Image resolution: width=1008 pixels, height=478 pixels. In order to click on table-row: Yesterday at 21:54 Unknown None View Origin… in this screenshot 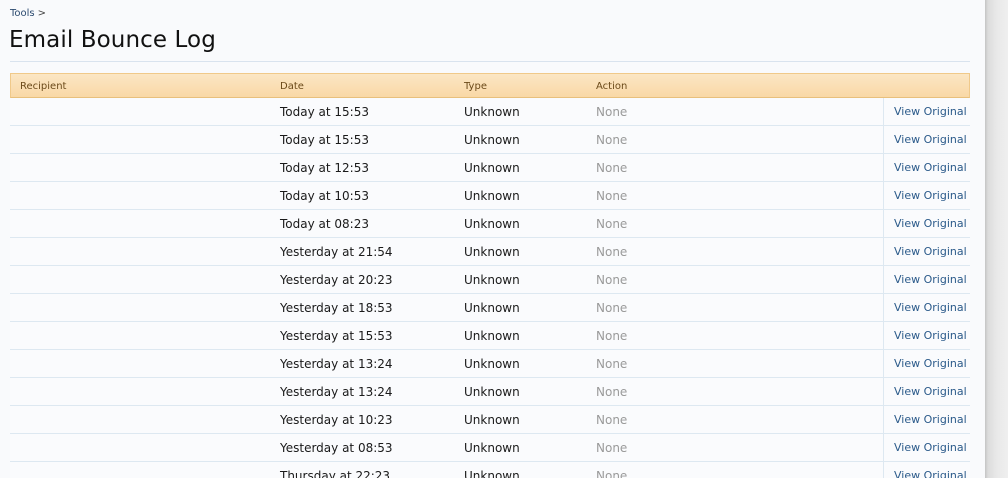, I will do `click(490, 252)`.